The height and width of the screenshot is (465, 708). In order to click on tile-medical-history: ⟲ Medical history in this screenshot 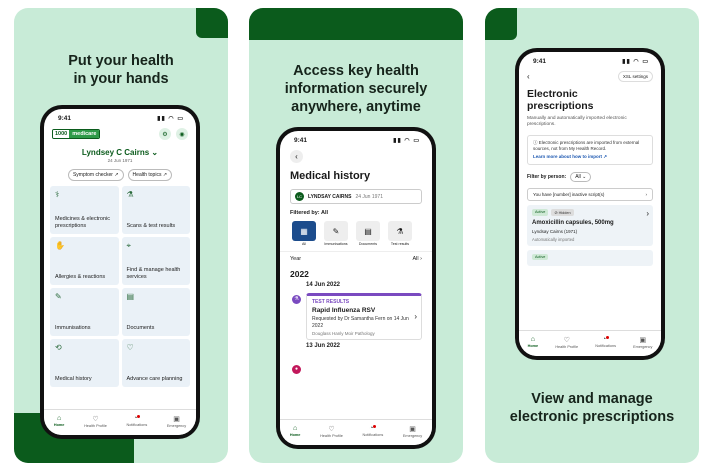, I will do `click(84, 363)`.